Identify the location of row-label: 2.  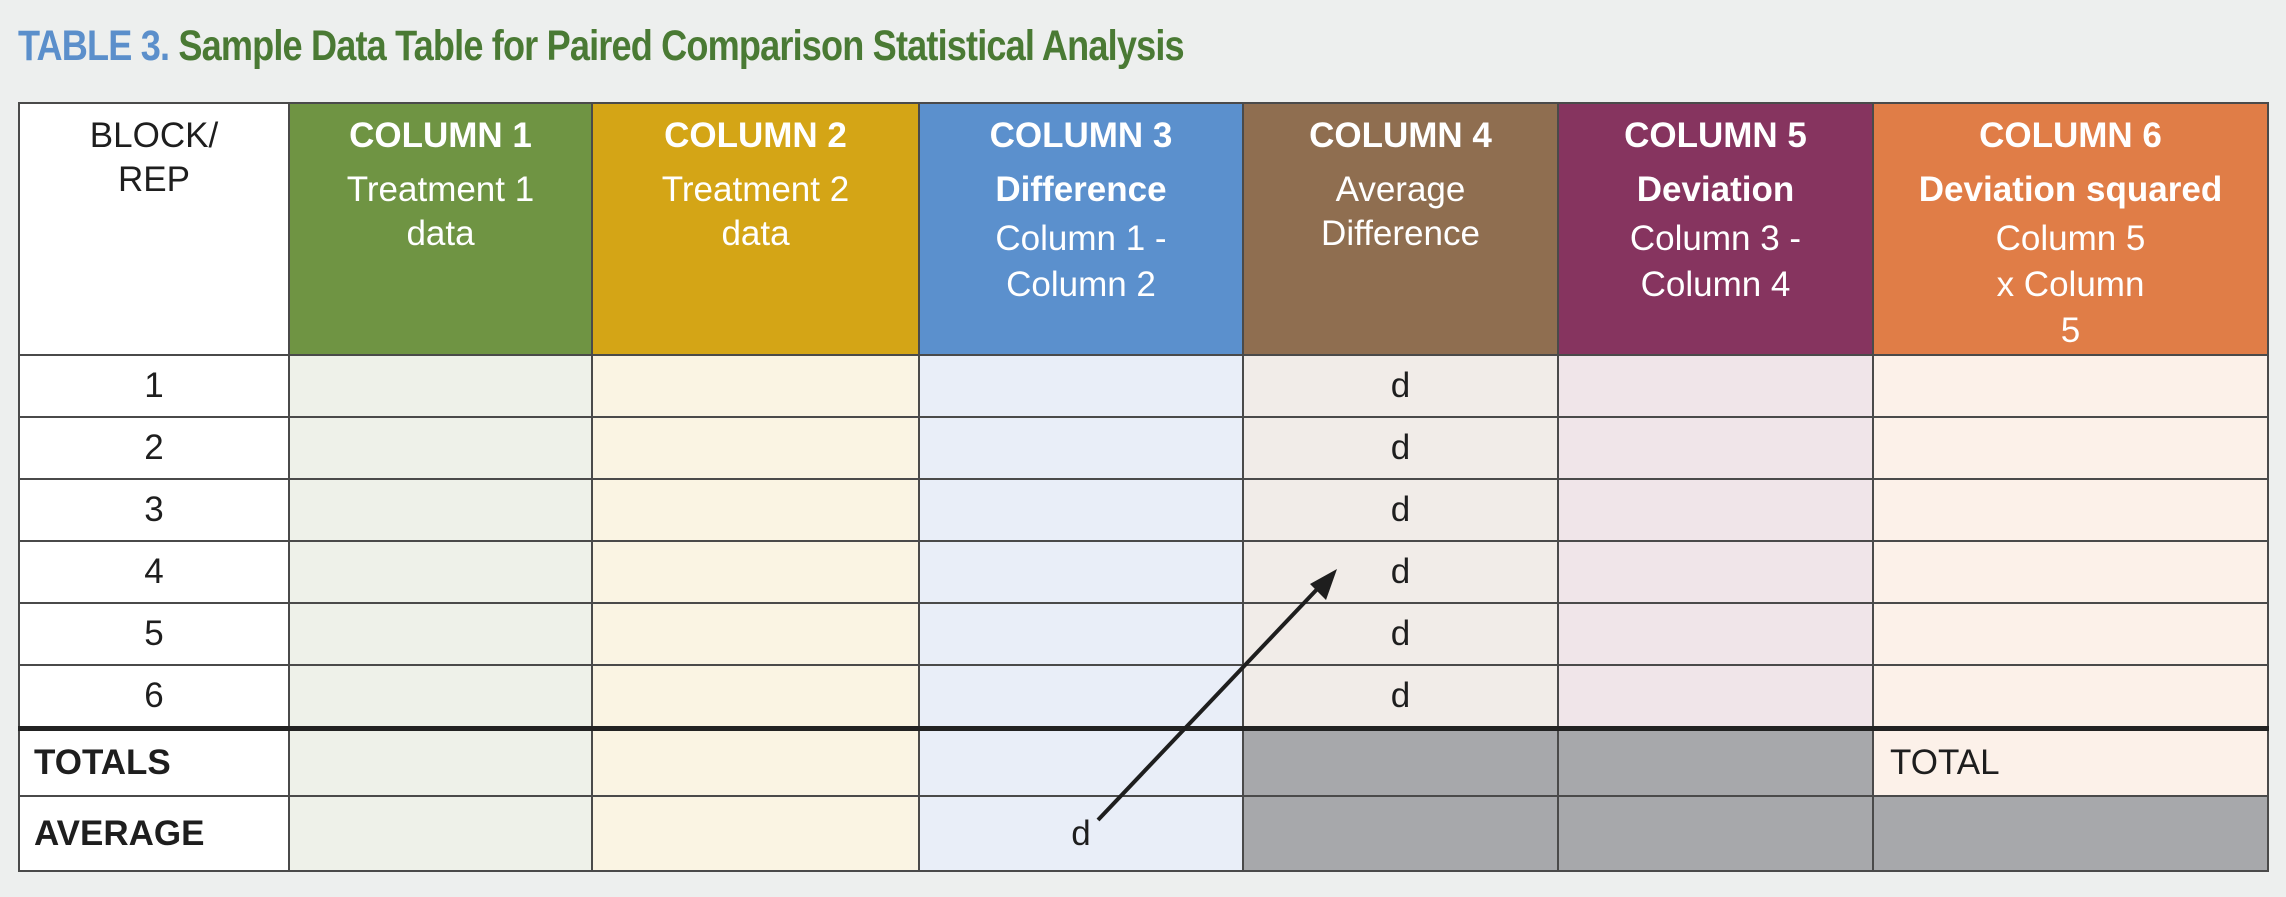
(154, 448).